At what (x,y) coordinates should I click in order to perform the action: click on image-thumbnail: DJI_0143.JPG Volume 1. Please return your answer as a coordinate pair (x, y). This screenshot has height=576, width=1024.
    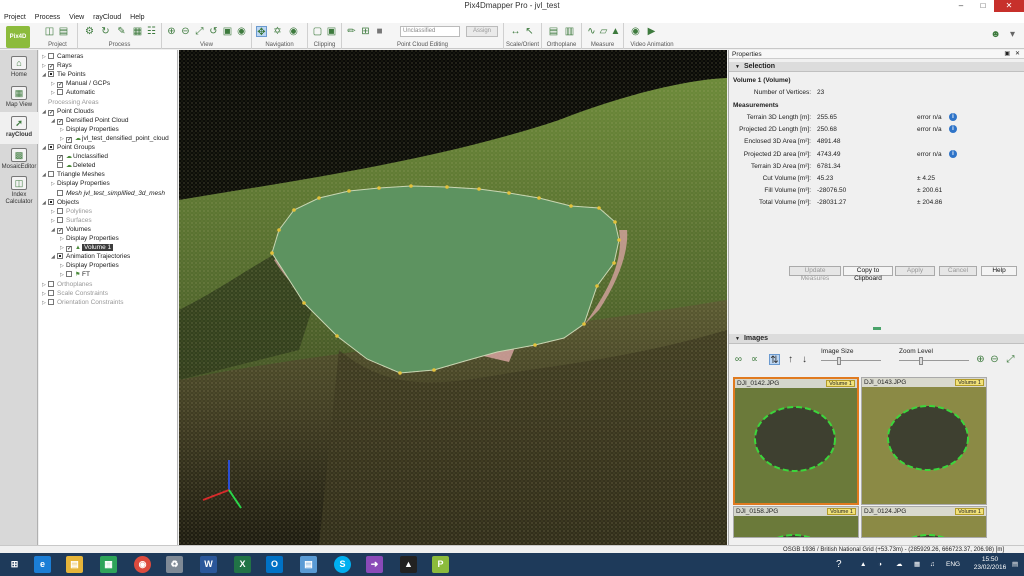
    Looking at the image, I should click on (924, 441).